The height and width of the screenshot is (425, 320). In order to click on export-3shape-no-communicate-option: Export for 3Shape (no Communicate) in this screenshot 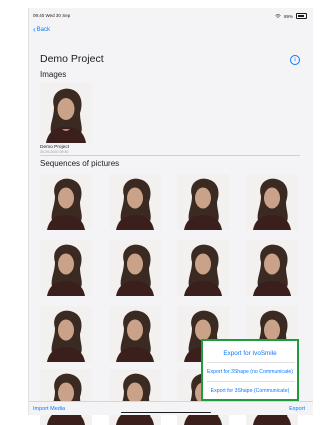, I will do `click(250, 372)`.